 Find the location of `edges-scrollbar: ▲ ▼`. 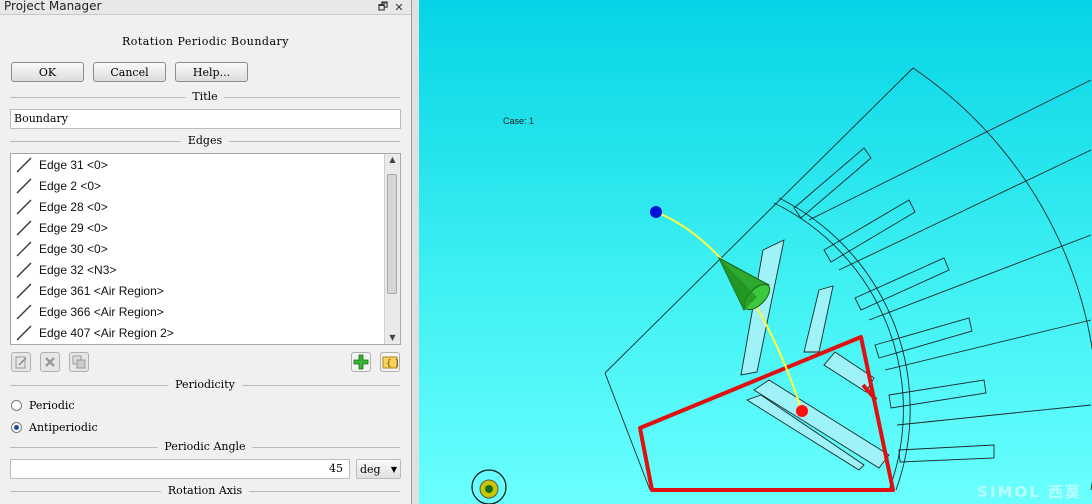

edges-scrollbar: ▲ ▼ is located at coordinates (392, 249).